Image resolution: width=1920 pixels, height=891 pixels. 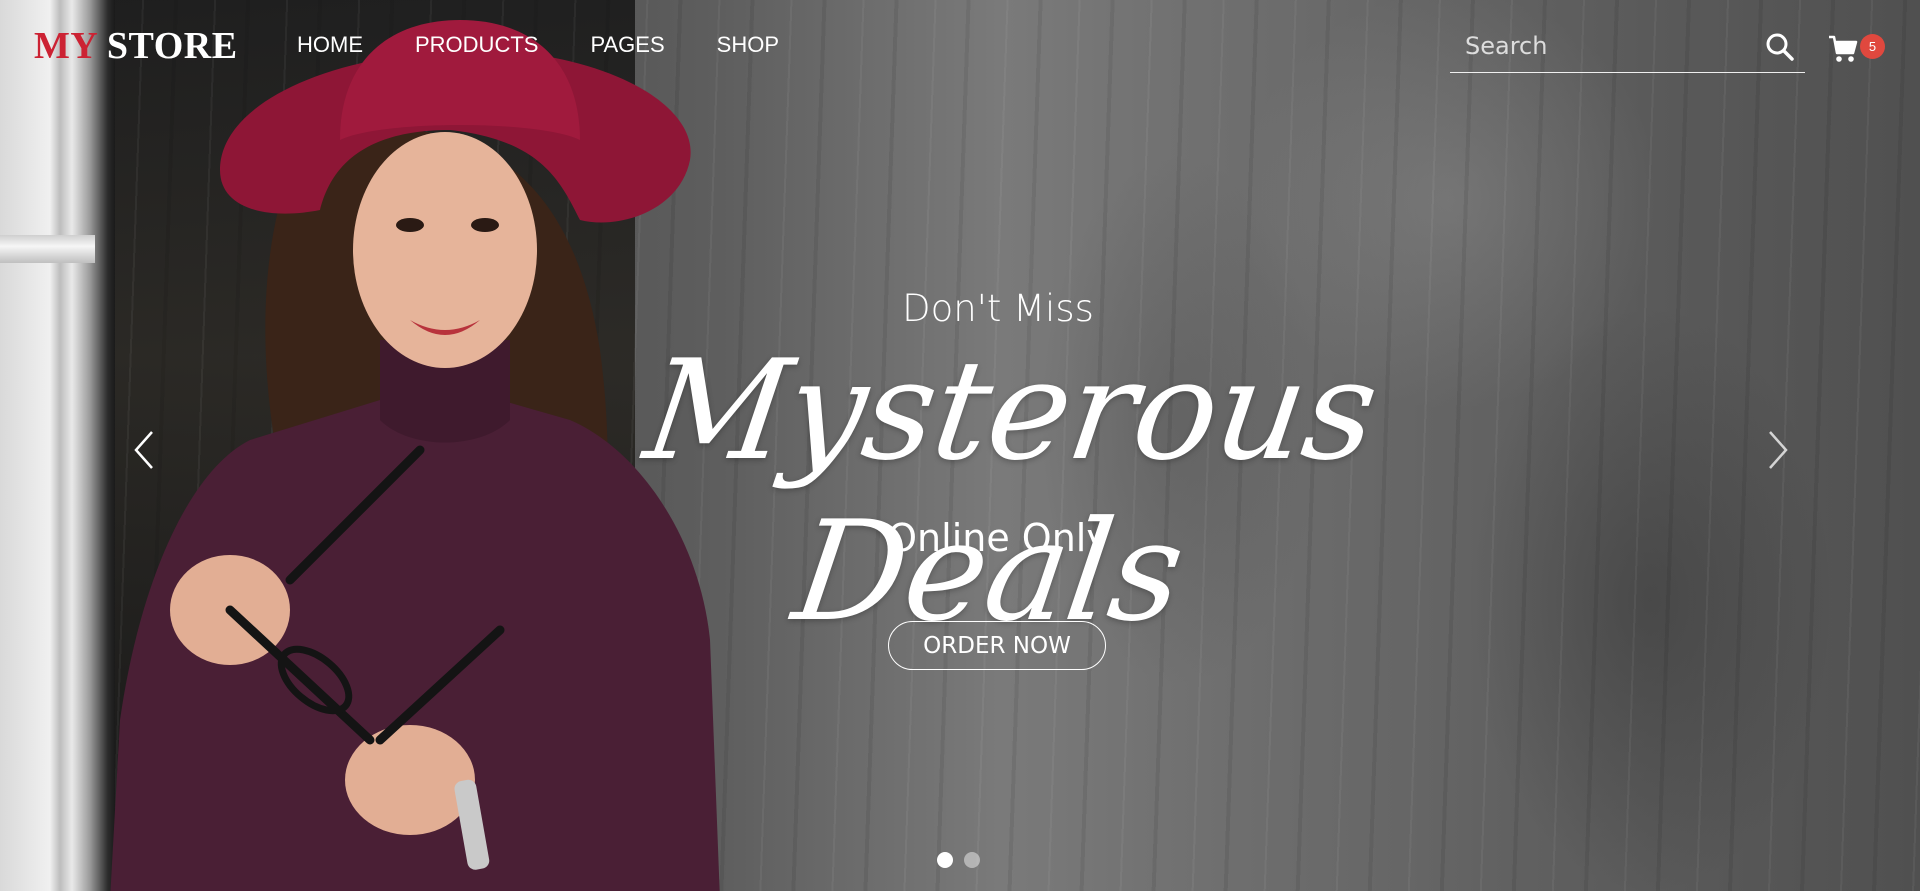 I want to click on hero-pre-title: Don't Miss, so click(x=998, y=308).